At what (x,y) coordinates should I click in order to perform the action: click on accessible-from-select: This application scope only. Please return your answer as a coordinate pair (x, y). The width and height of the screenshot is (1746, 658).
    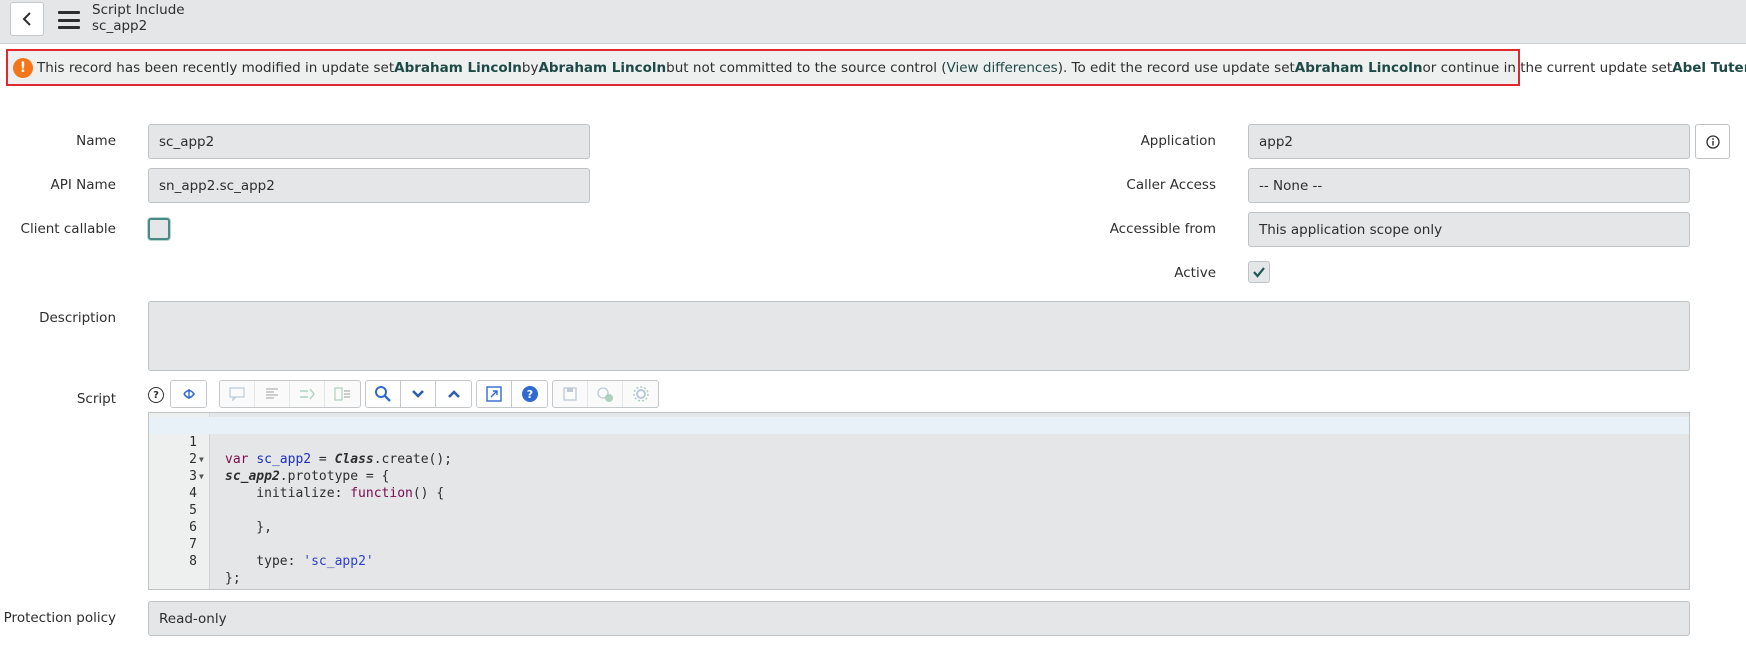
    Looking at the image, I should click on (1469, 229).